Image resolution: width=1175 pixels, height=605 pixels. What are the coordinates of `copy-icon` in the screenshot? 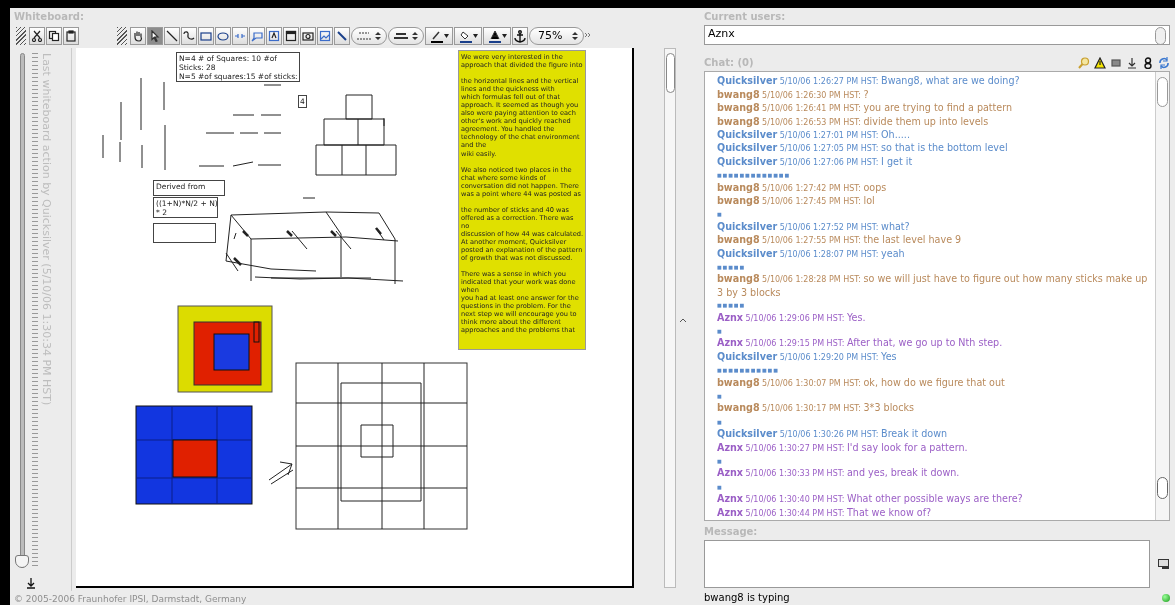 It's located at (54, 36).